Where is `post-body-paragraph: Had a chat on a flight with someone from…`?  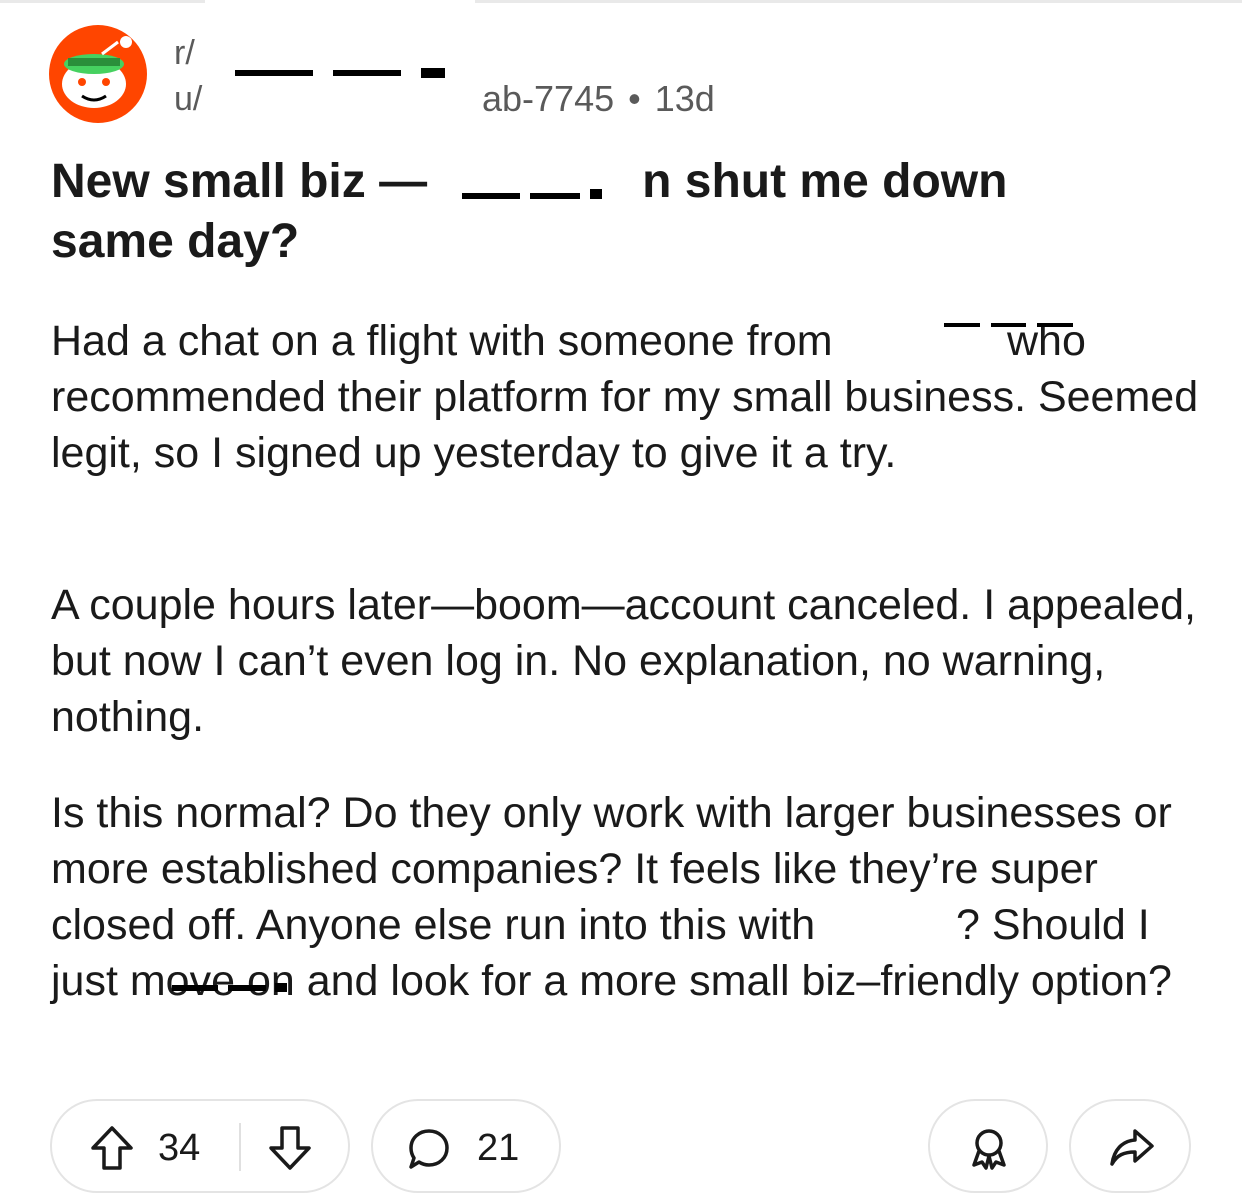 post-body-paragraph: Had a chat on a flight with someone from… is located at coordinates (625, 397).